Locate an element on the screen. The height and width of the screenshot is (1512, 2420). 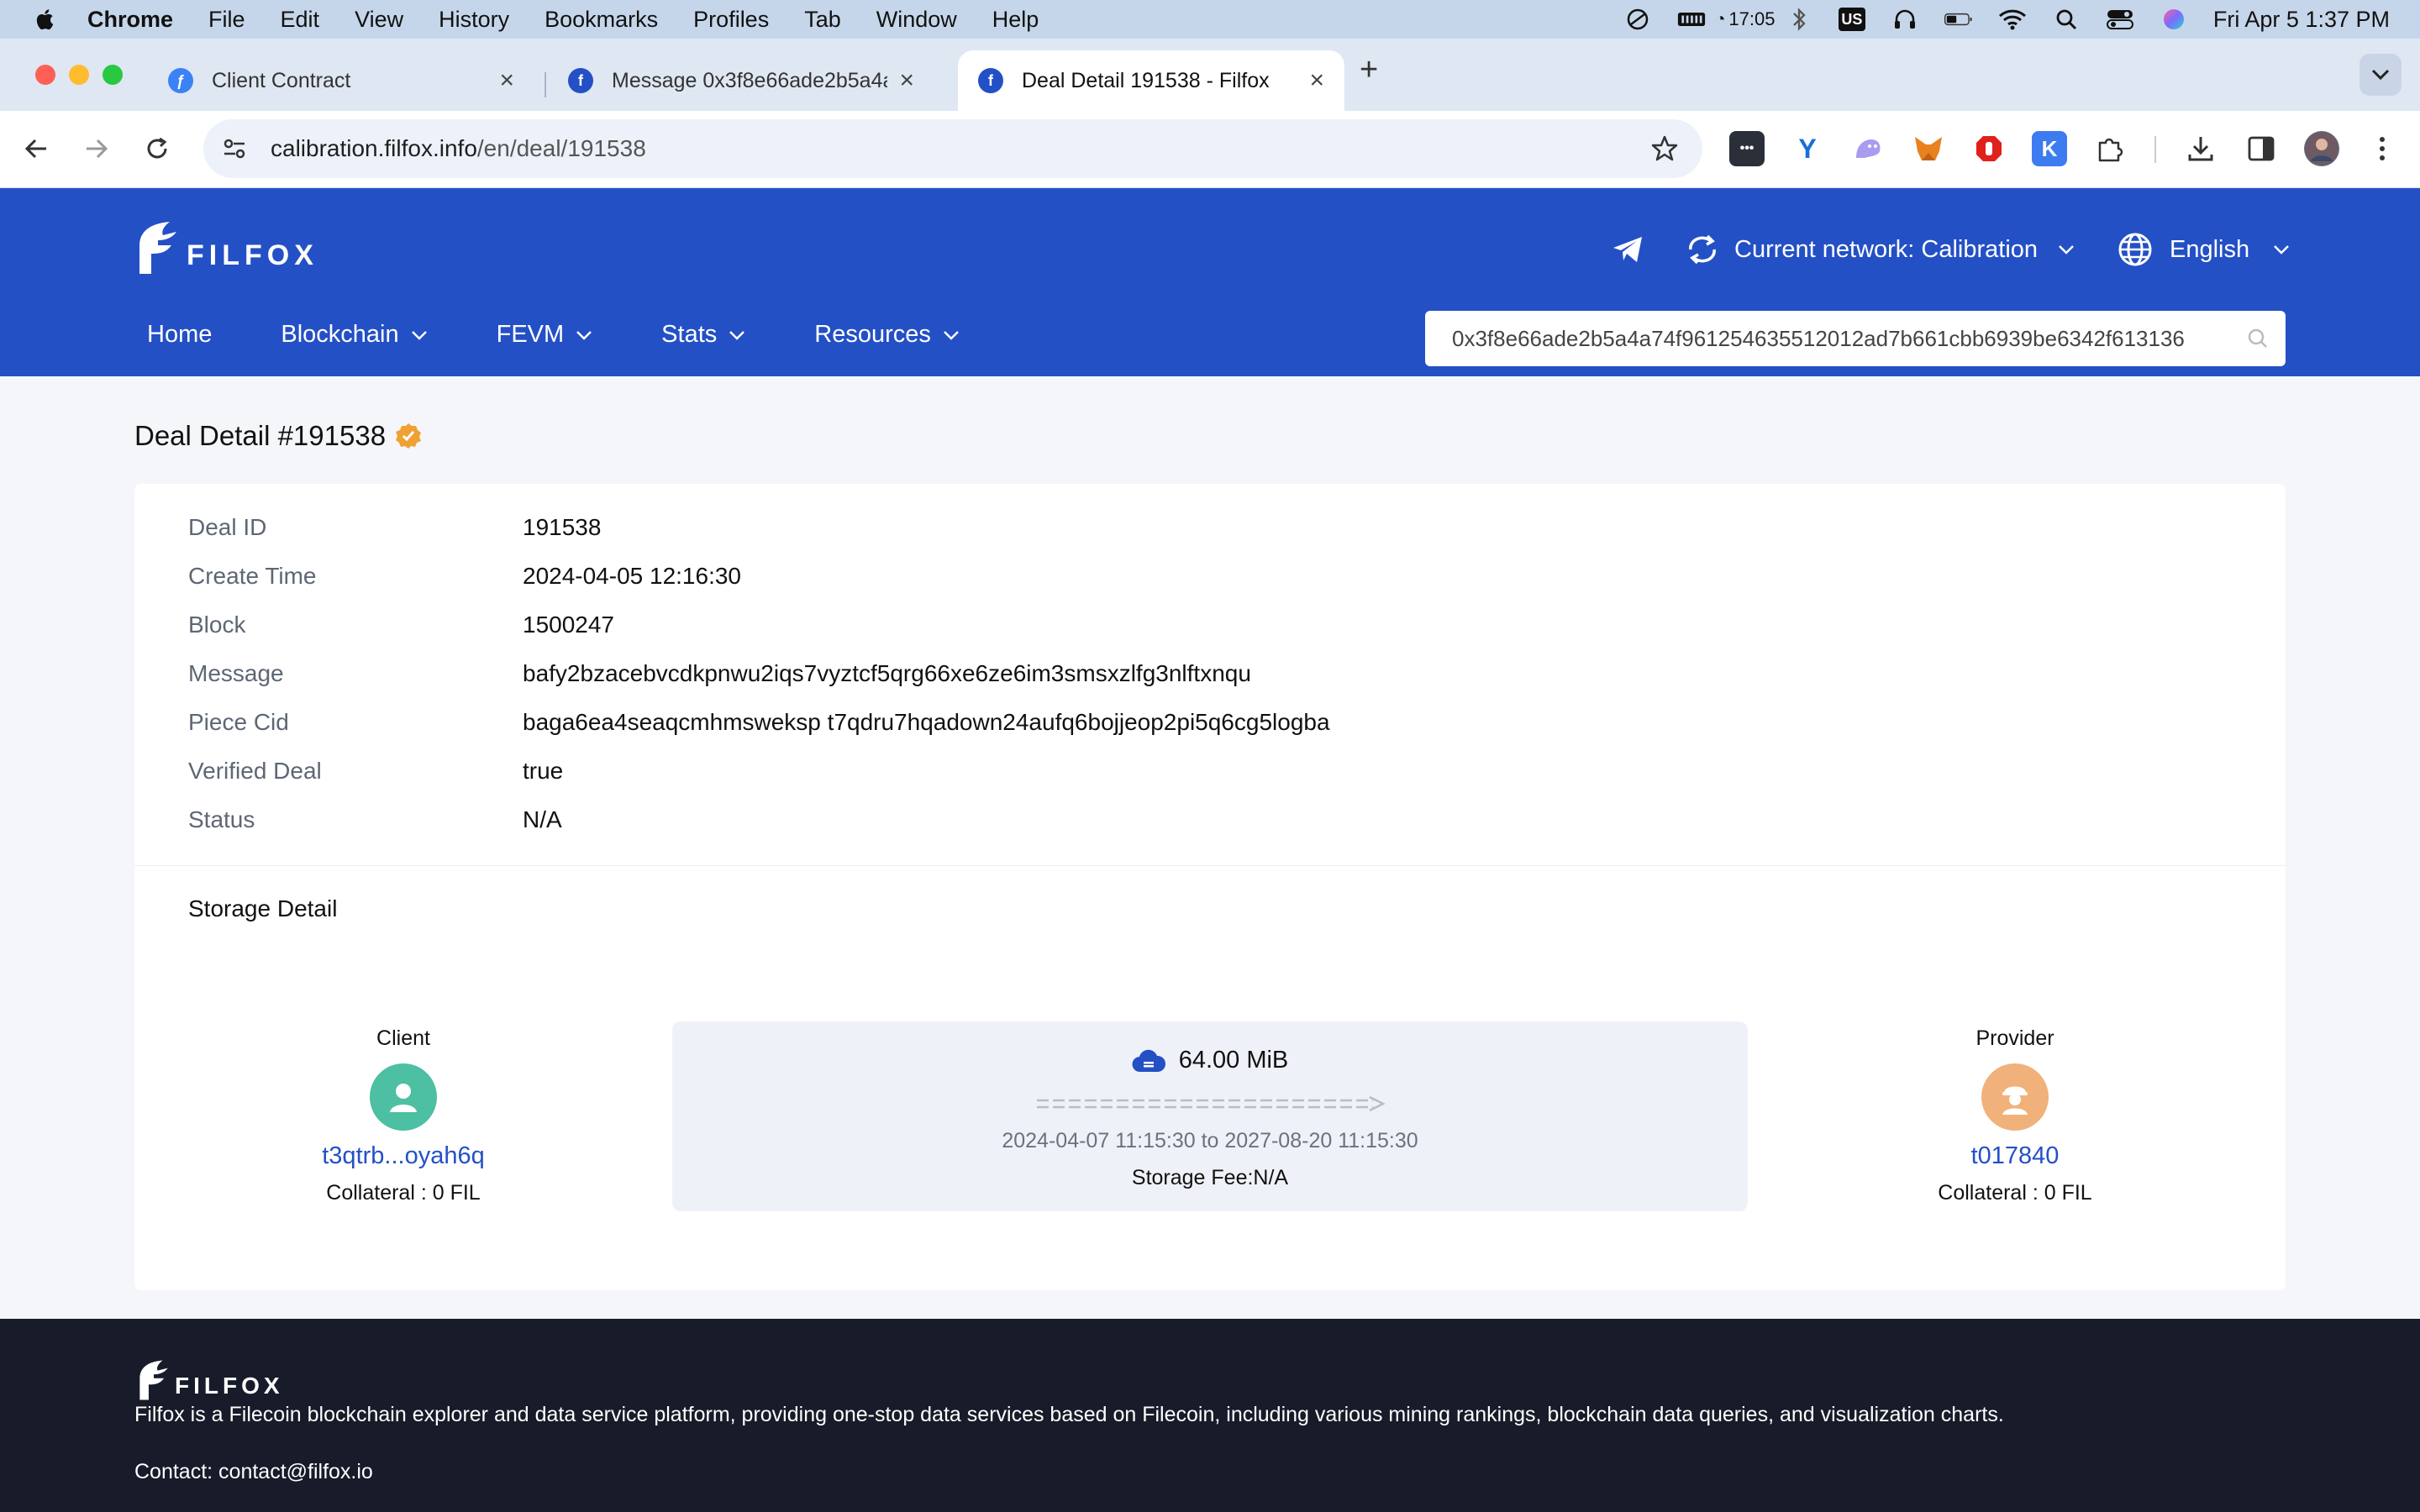
extension-red-hand-icon is located at coordinates (1989, 148).